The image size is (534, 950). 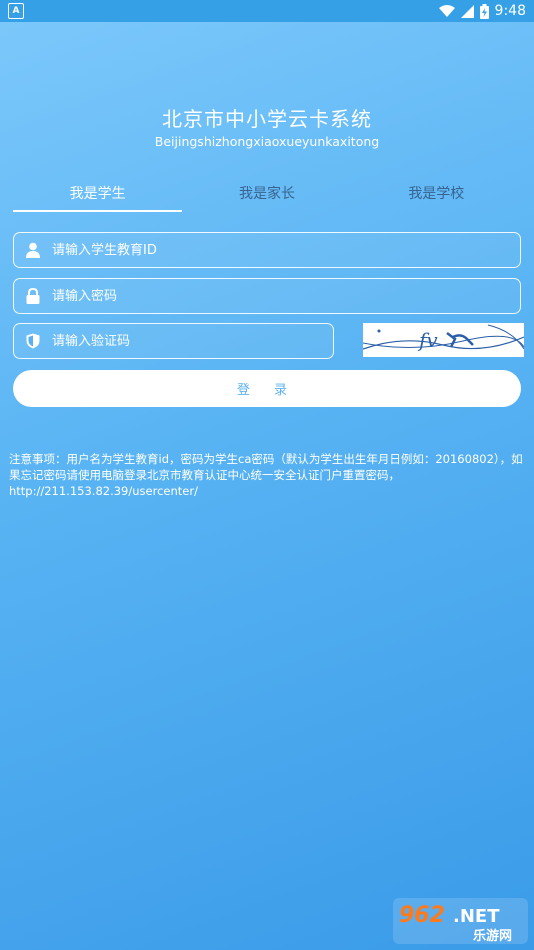 What do you see at coordinates (250, 250) in the screenshot?
I see `student-id-input` at bounding box center [250, 250].